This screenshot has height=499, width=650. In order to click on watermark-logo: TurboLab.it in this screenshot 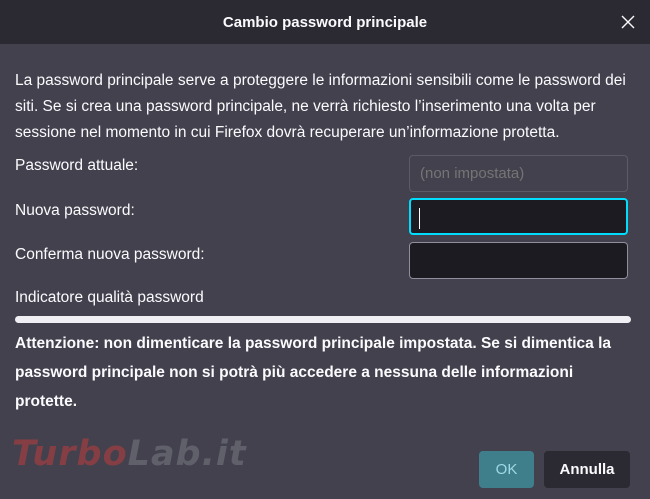, I will do `click(129, 454)`.